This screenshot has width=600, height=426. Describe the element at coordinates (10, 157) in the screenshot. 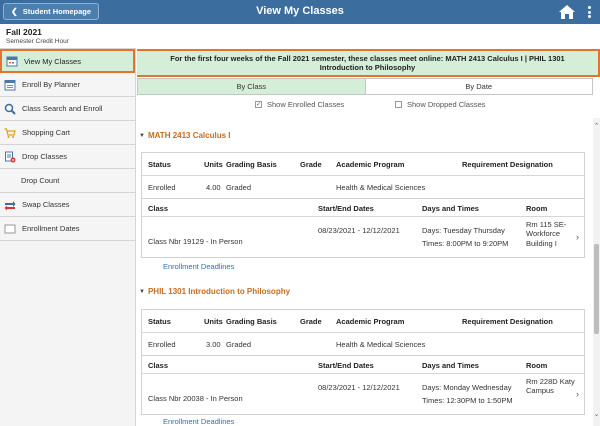

I see `drop-icon` at that location.